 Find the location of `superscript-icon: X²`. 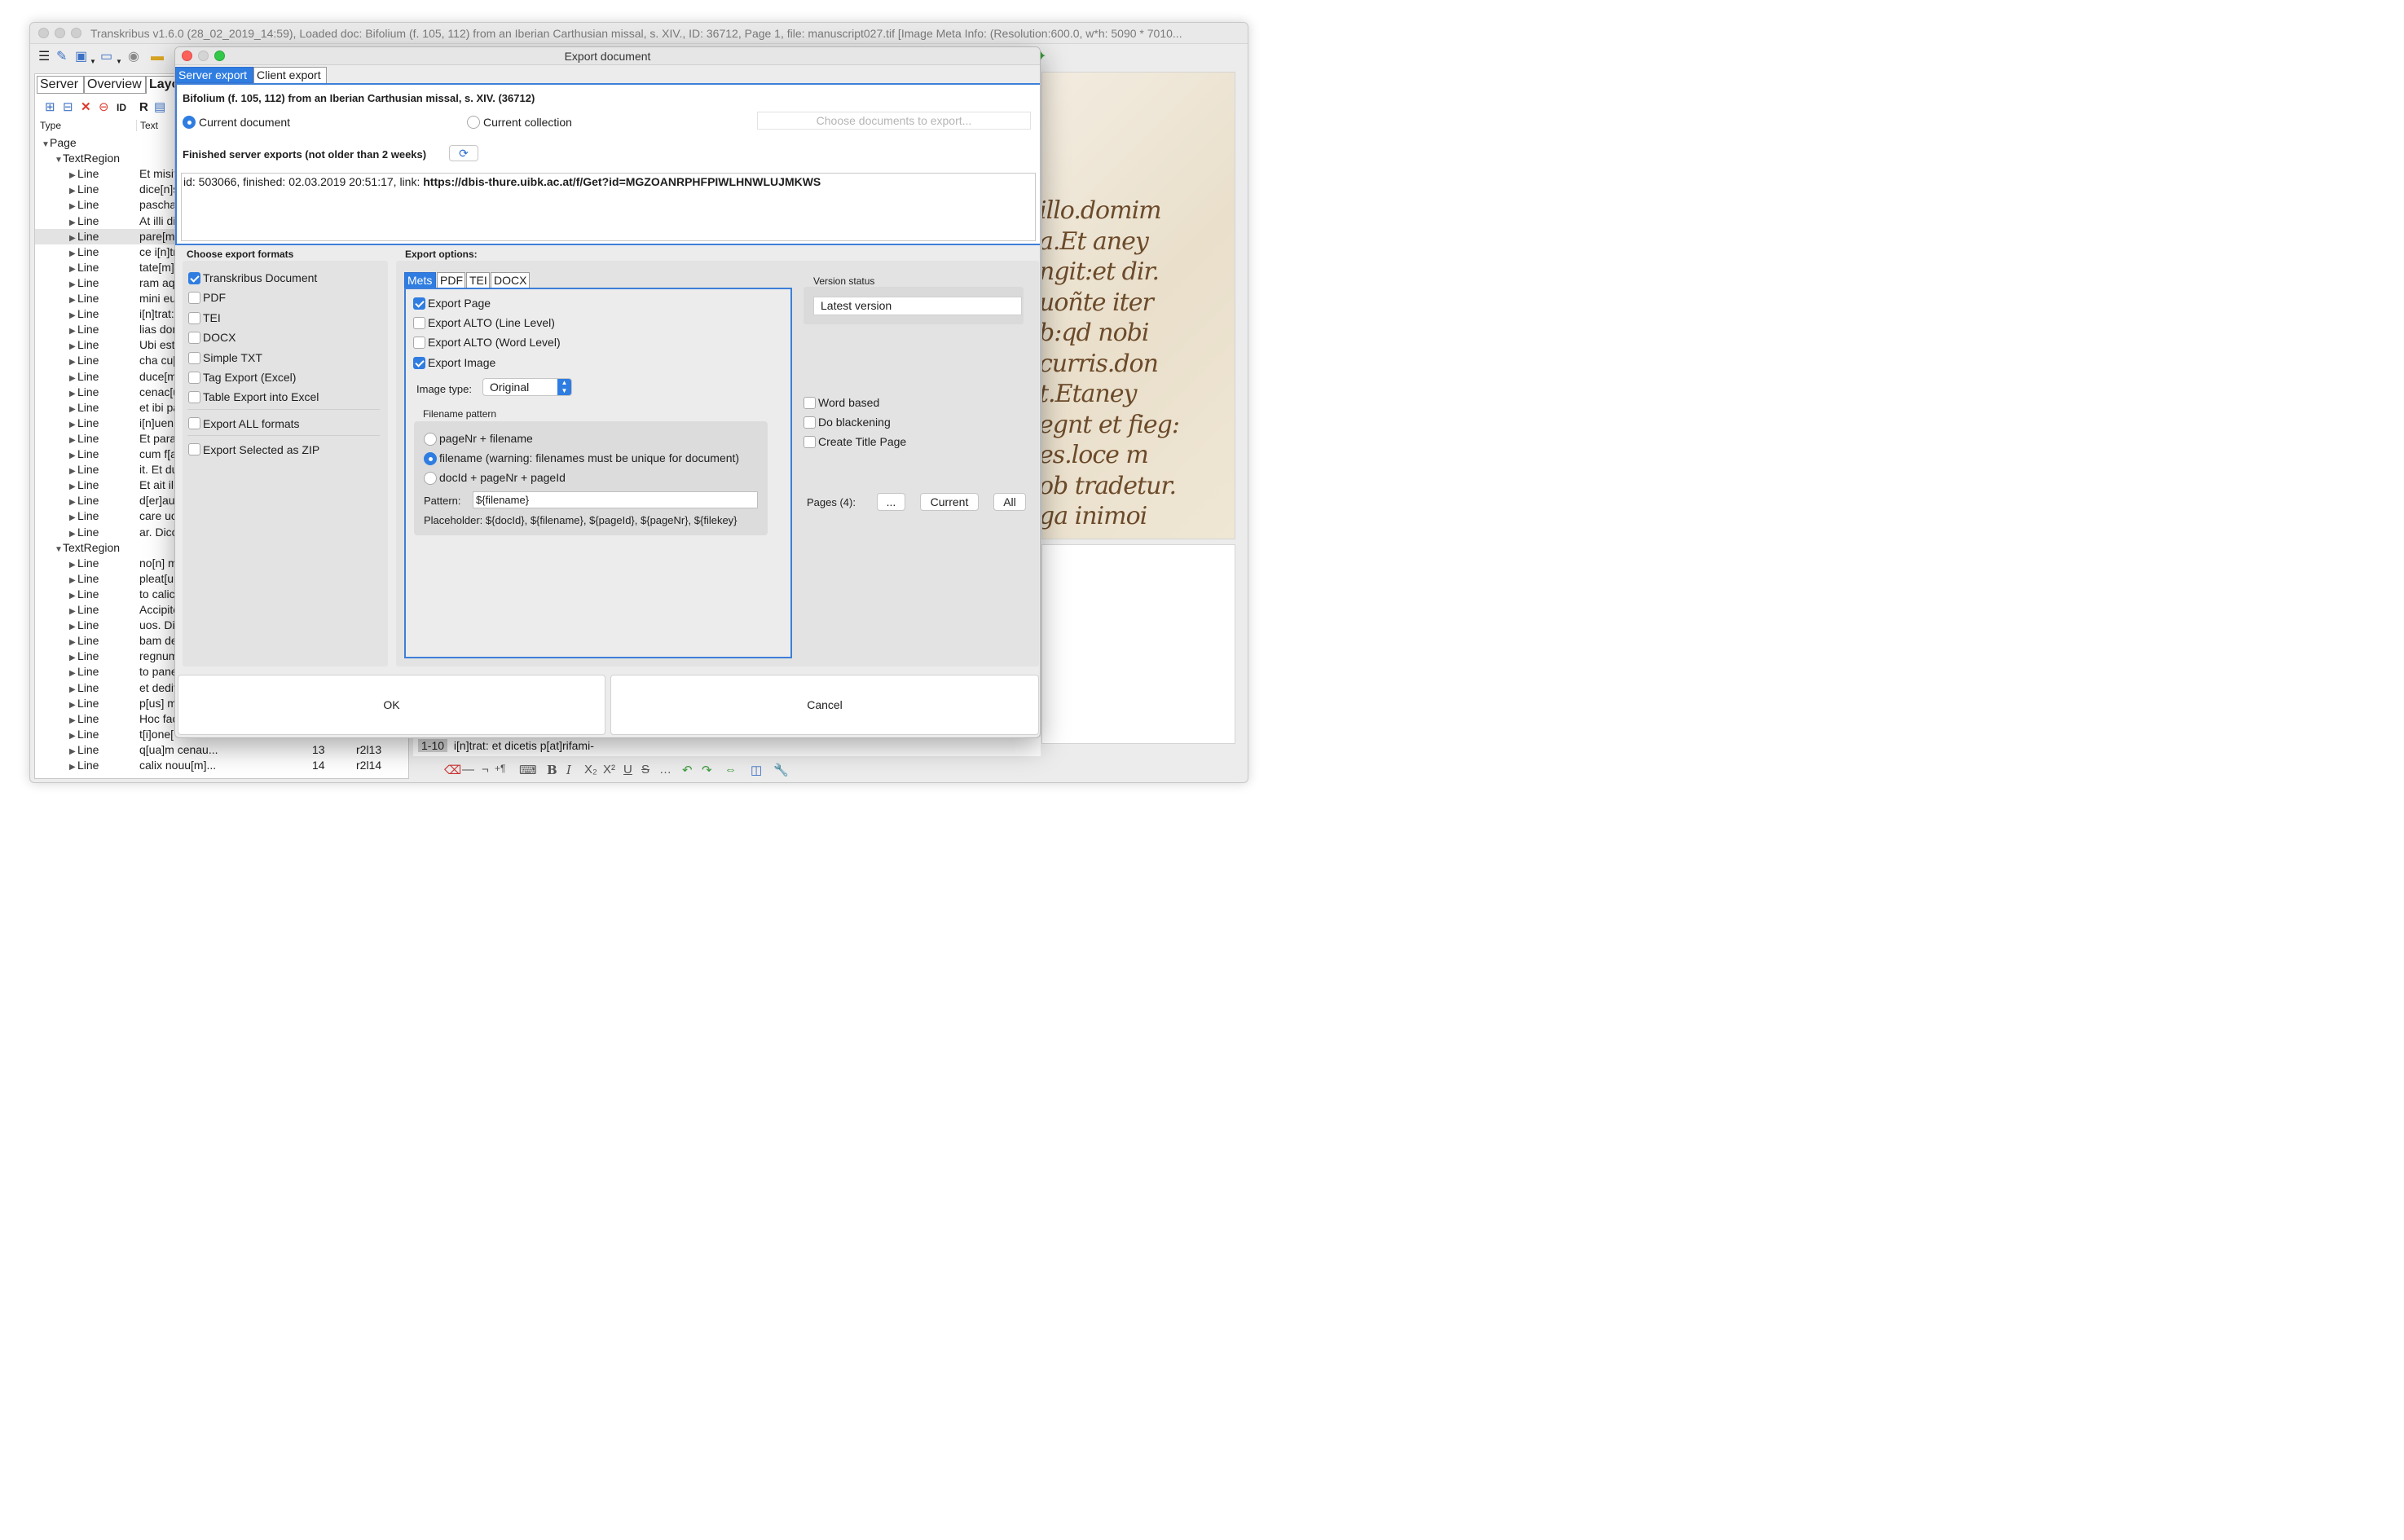

superscript-icon: X² is located at coordinates (609, 770).